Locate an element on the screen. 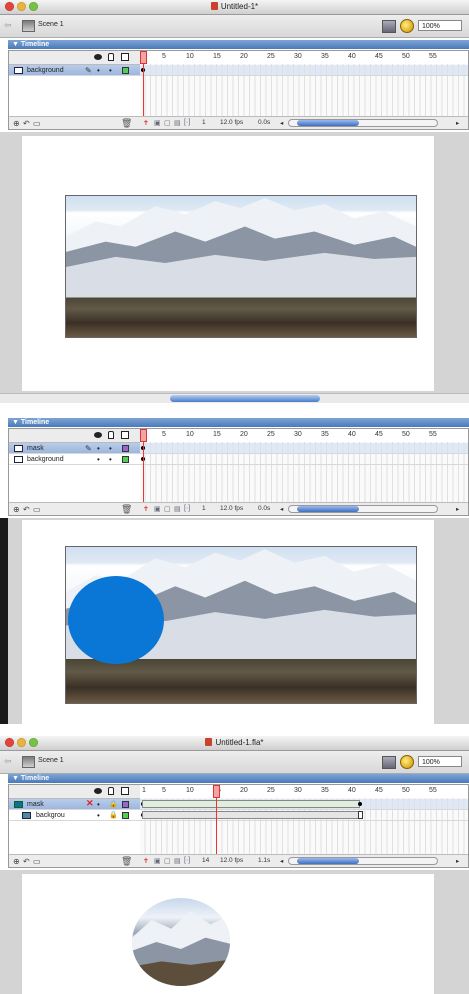 The height and width of the screenshot is (994, 469). stage-area is located at coordinates (234, 932).